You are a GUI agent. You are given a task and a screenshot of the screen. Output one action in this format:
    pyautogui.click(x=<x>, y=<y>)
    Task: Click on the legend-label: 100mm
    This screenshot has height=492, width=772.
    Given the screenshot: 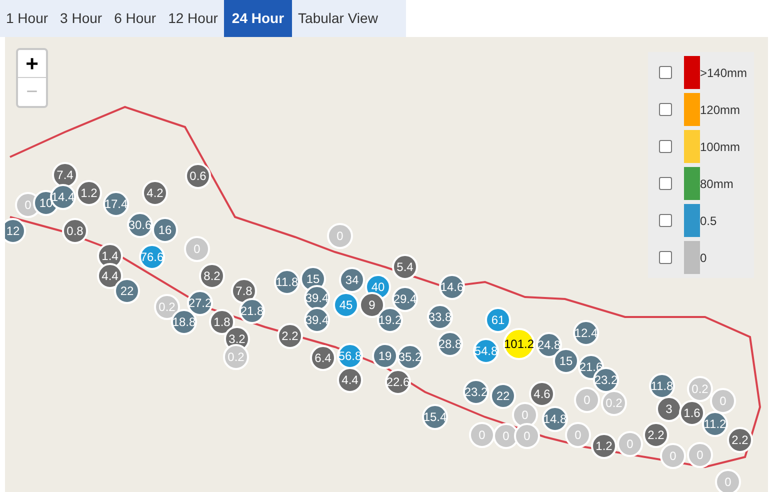 What is the action you would take?
    pyautogui.click(x=720, y=147)
    